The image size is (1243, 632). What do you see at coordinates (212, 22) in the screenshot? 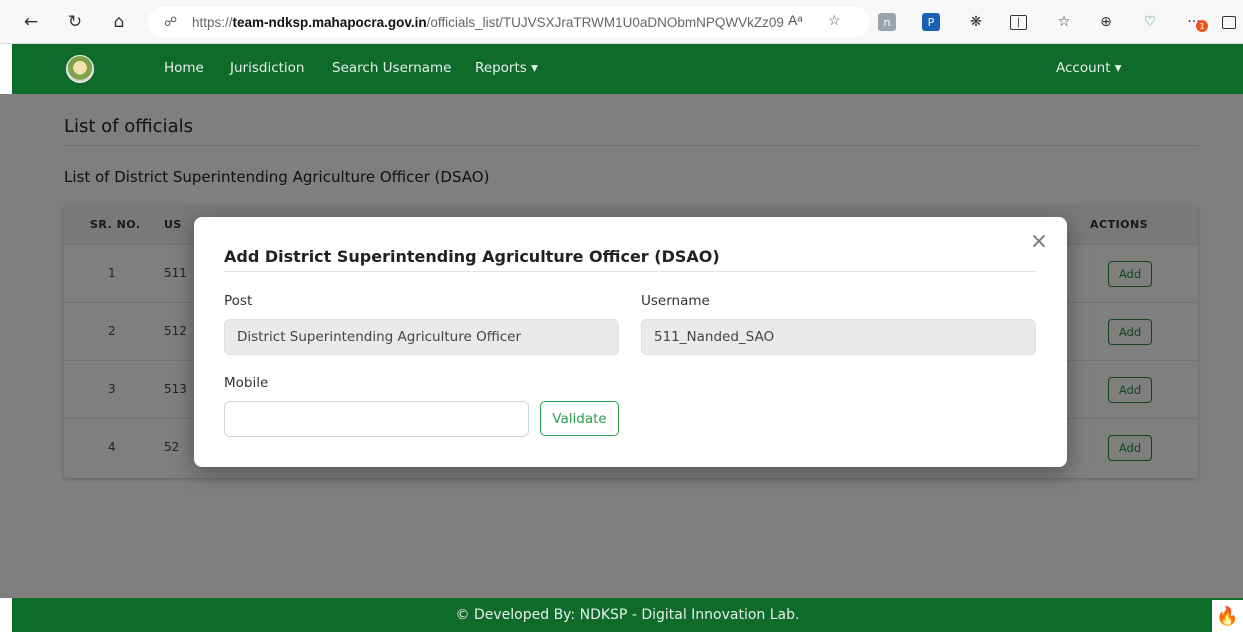
I see `url-scheme: https://` at bounding box center [212, 22].